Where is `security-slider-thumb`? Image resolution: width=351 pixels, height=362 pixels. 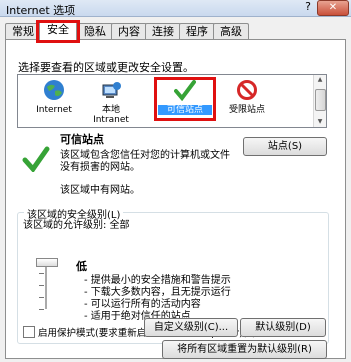
security-slider-thumb is located at coordinates (47, 262).